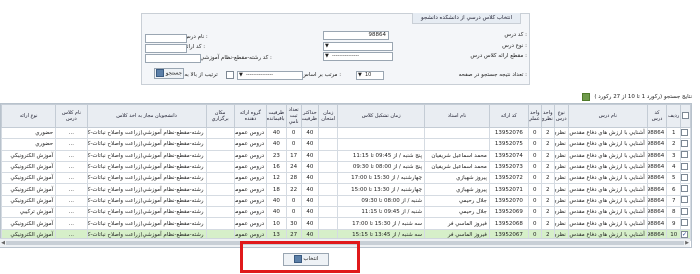  Describe the element at coordinates (276, 116) in the screenshot. I see `column-header: ظرفيت باقيمانده` at that location.